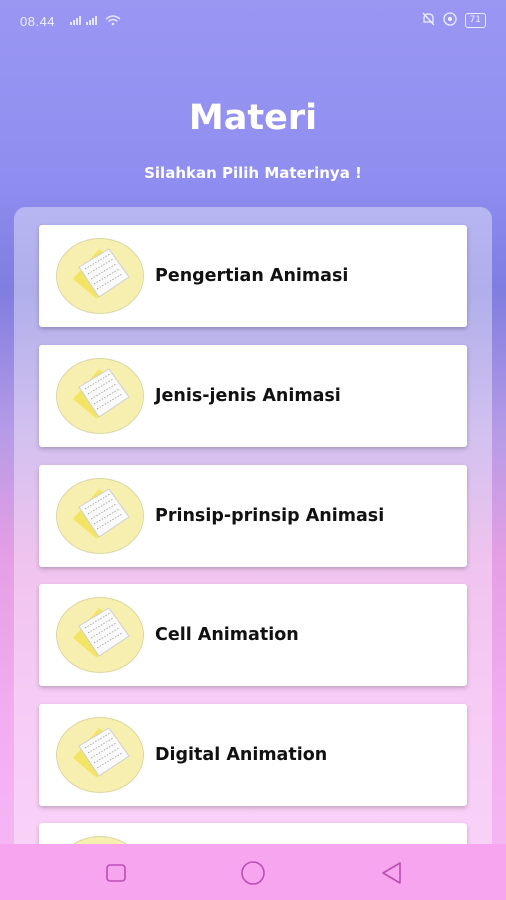 This screenshot has height=900, width=506. Describe the element at coordinates (392, 873) in the screenshot. I see `triangle-back-icon` at that location.